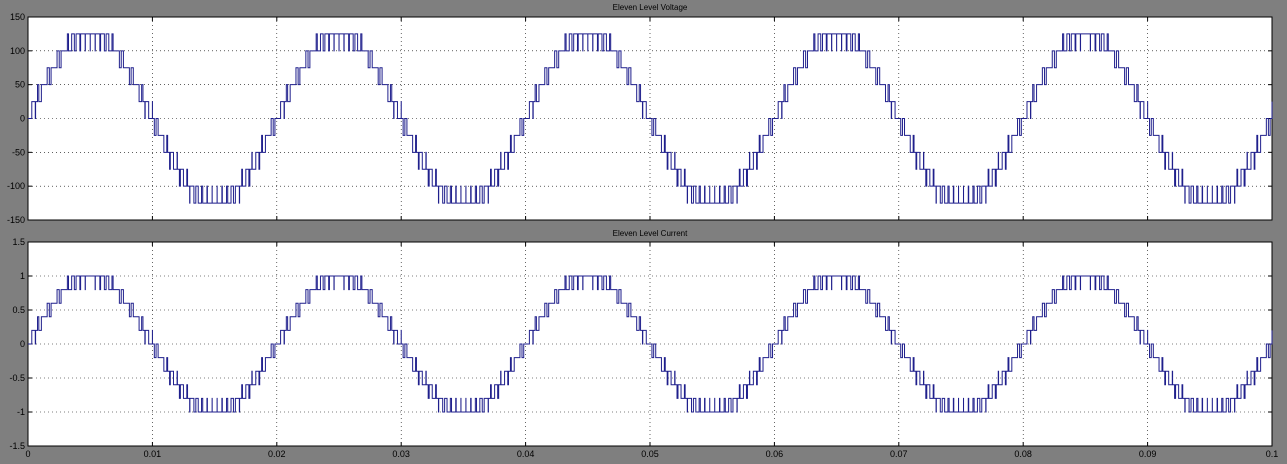 The height and width of the screenshot is (464, 1287). What do you see at coordinates (153, 454) in the screenshot?
I see `x-tick-label: 0.01` at bounding box center [153, 454].